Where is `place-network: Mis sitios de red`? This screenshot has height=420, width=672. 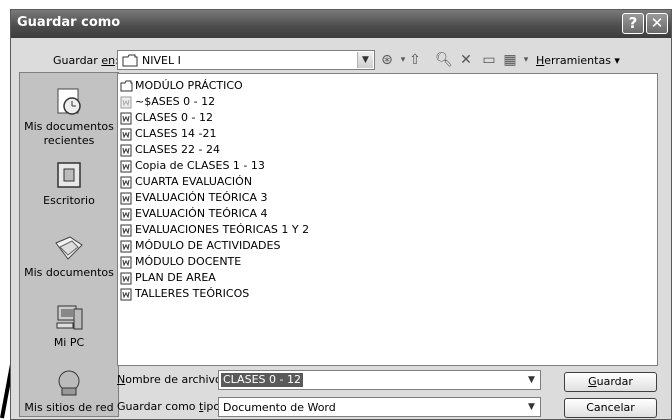 place-network: Mis sitios de red is located at coordinates (69, 391).